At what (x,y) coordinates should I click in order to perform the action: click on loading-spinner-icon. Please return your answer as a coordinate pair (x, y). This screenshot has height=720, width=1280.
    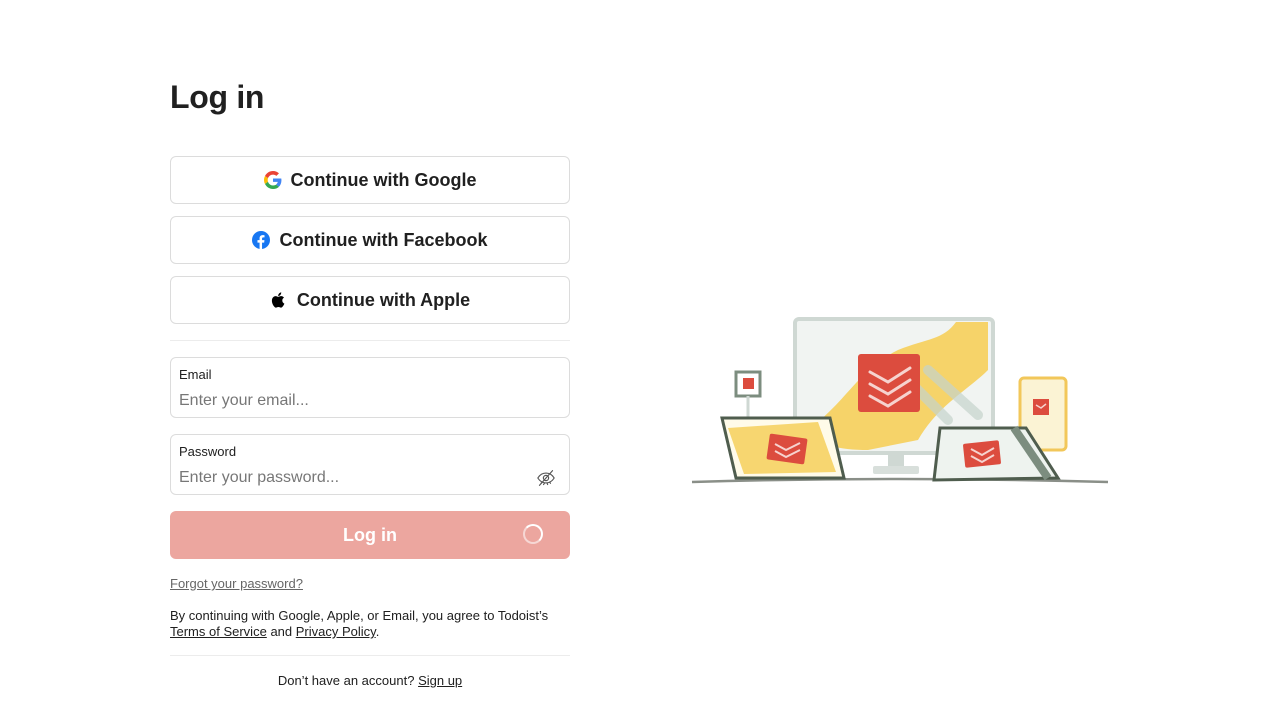
    Looking at the image, I should click on (533, 534).